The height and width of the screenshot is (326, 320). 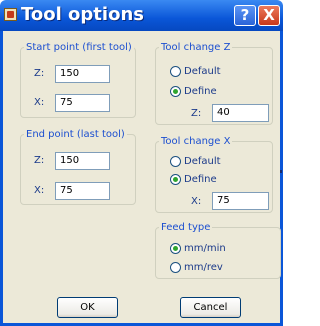 I want to click on ok-button: OK, so click(x=87, y=307).